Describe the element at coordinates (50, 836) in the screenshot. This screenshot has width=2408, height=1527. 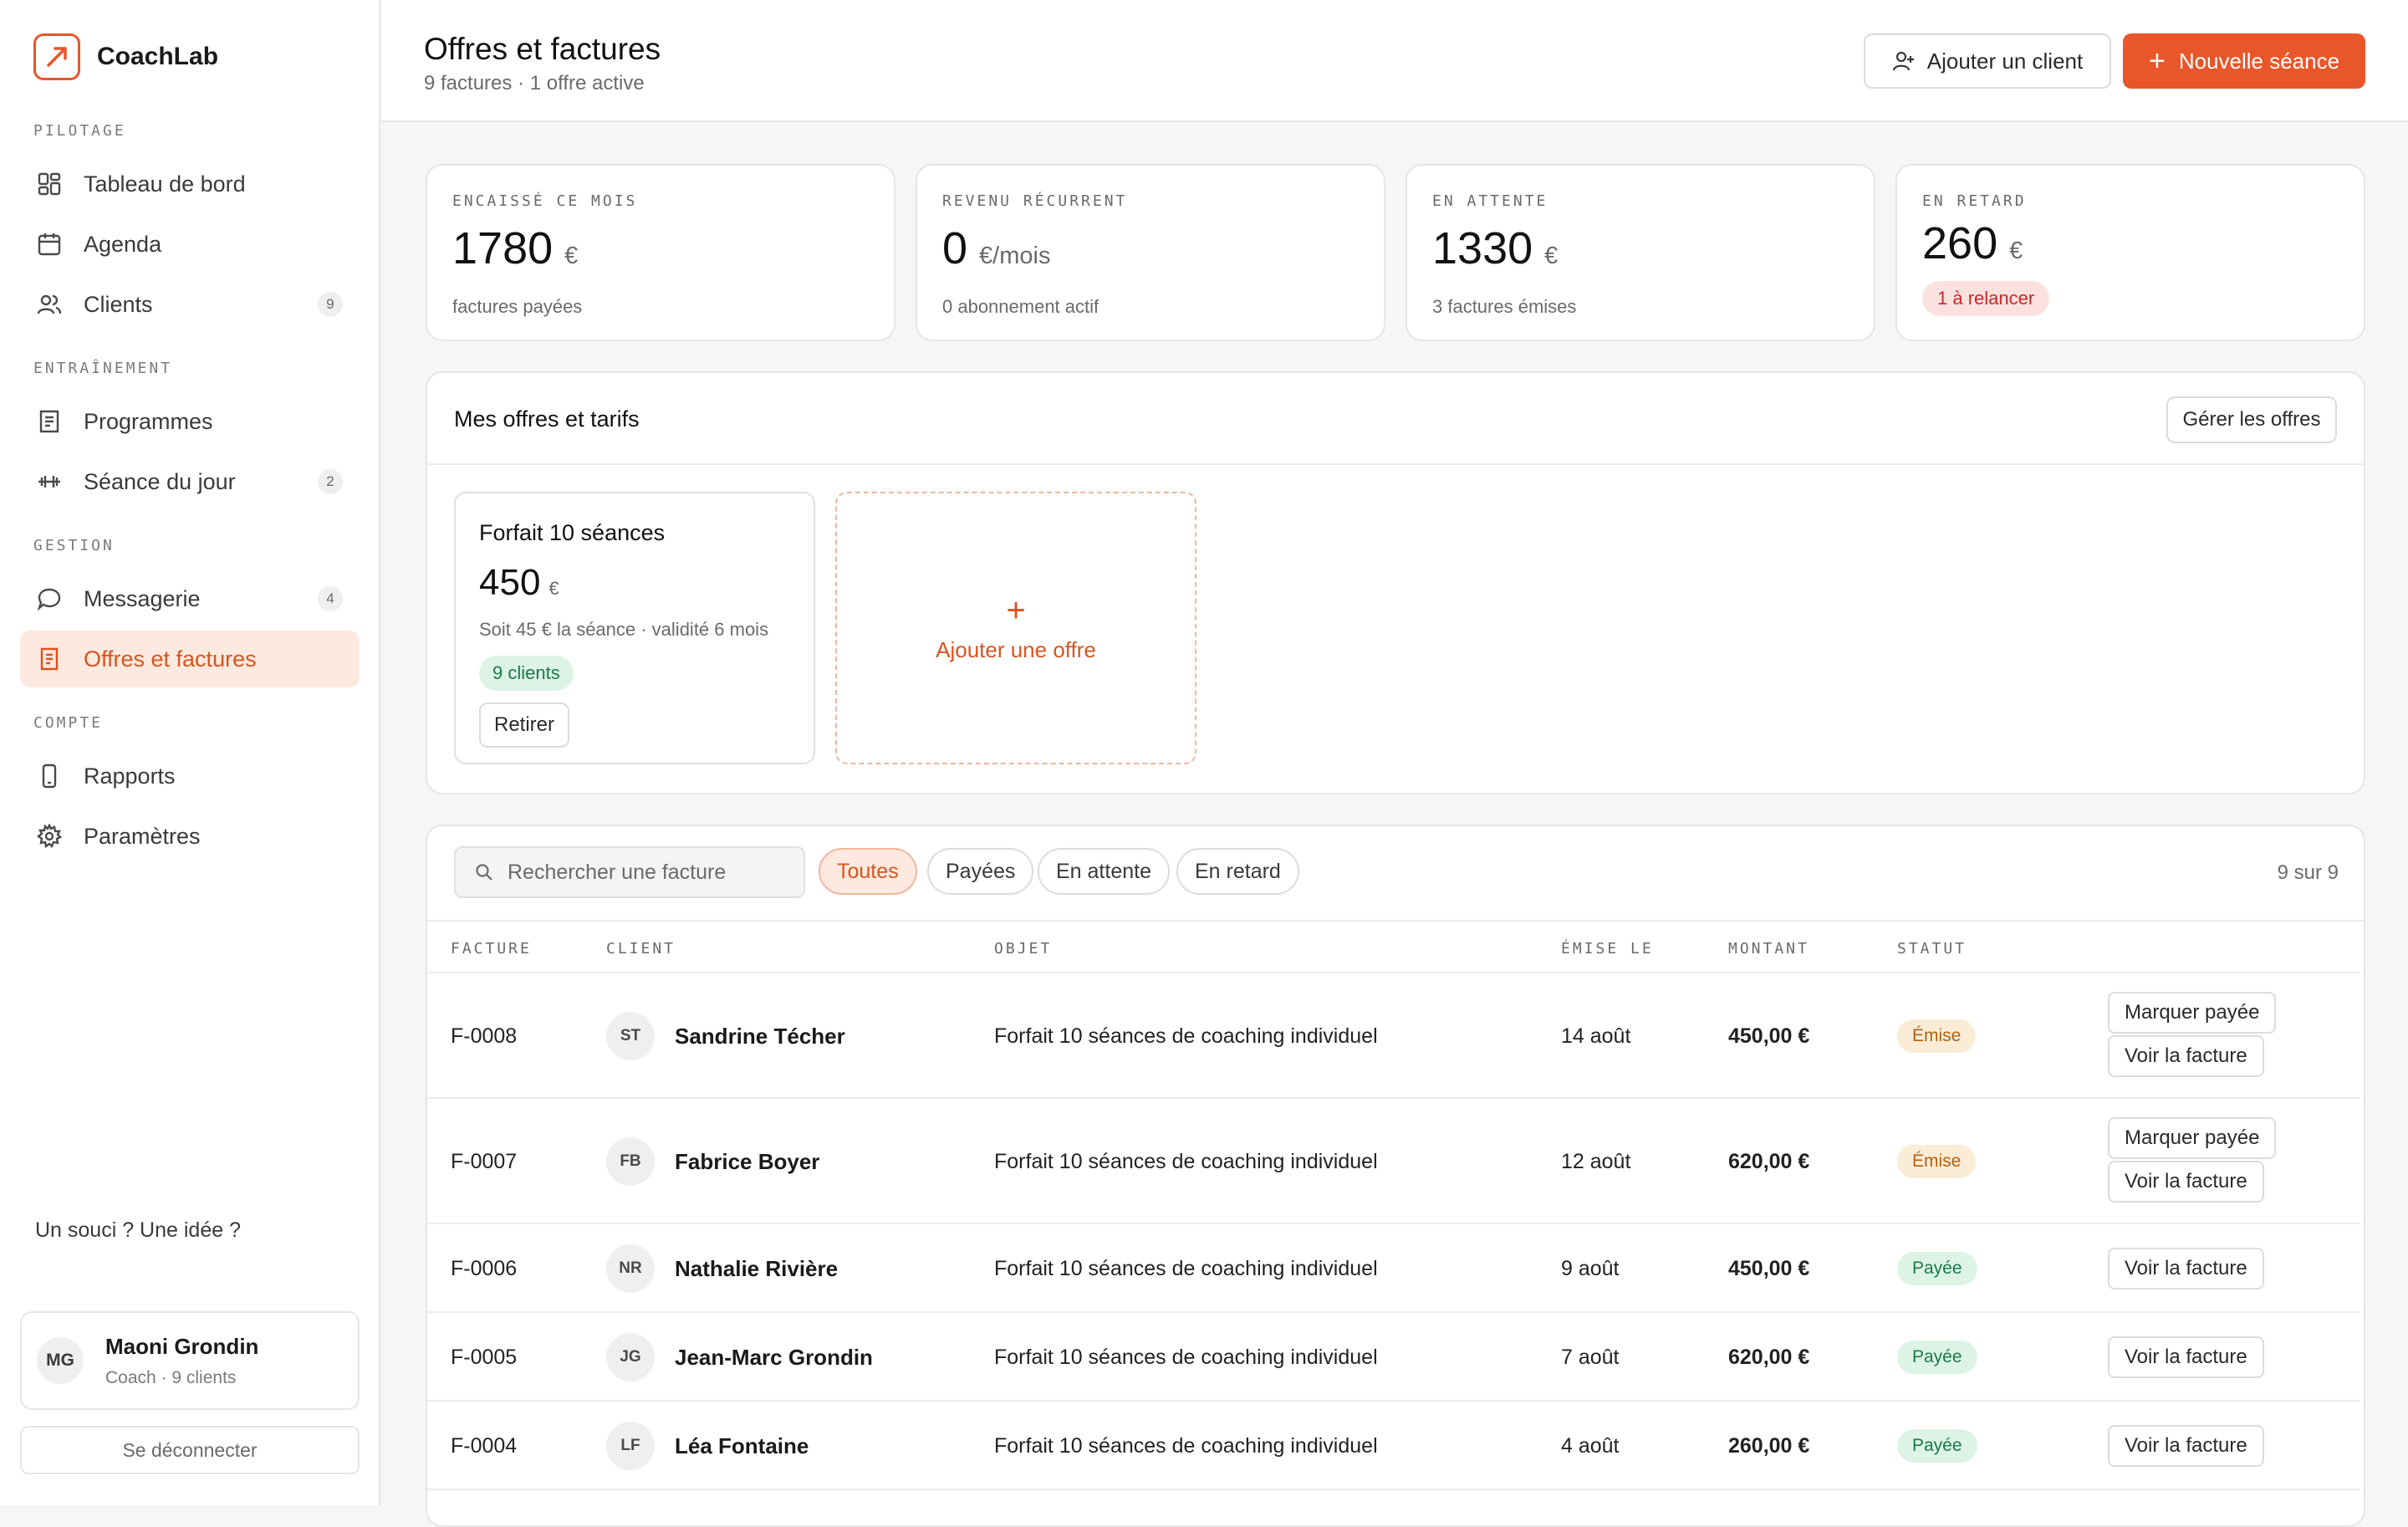
I see `gear-icon` at that location.